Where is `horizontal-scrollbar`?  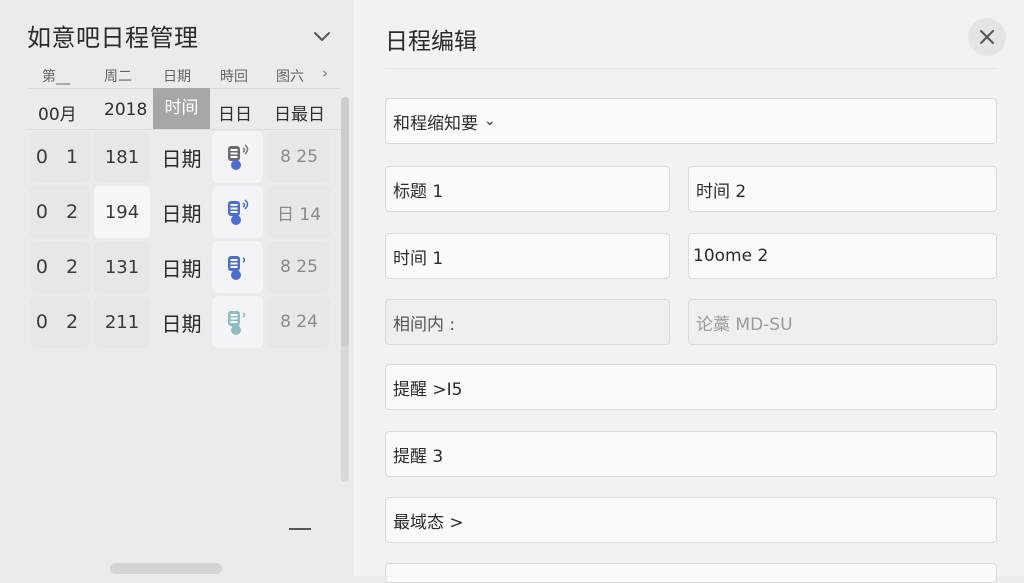 horizontal-scrollbar is located at coordinates (166, 568).